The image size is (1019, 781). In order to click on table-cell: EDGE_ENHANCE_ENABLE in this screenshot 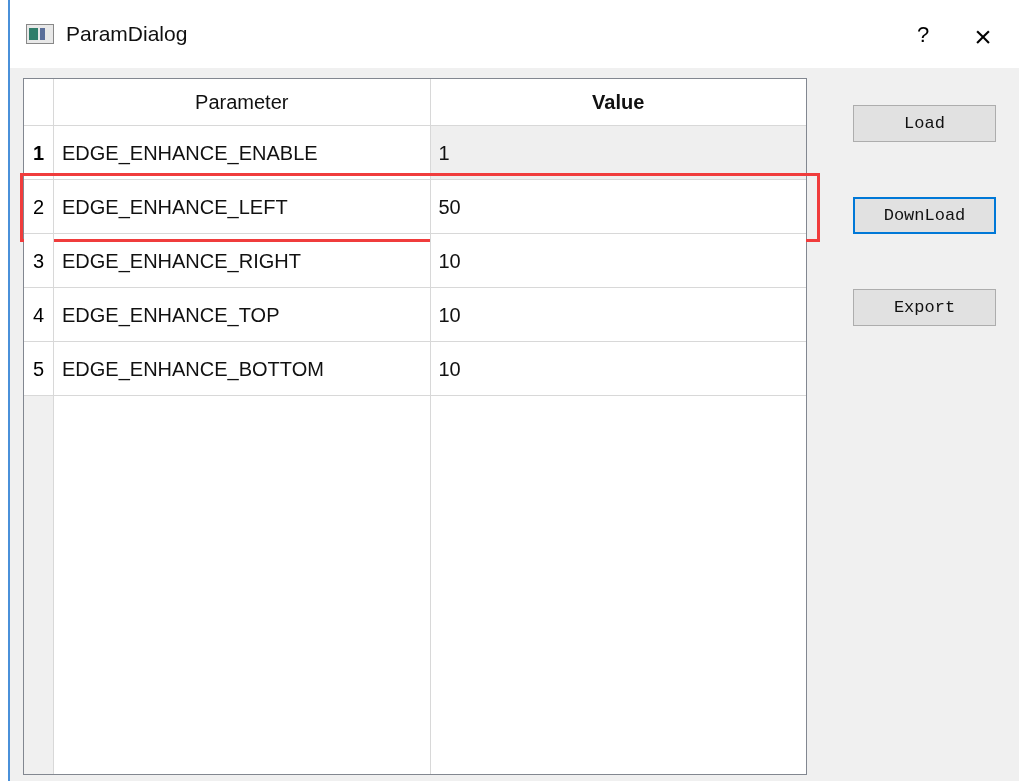, I will do `click(242, 152)`.